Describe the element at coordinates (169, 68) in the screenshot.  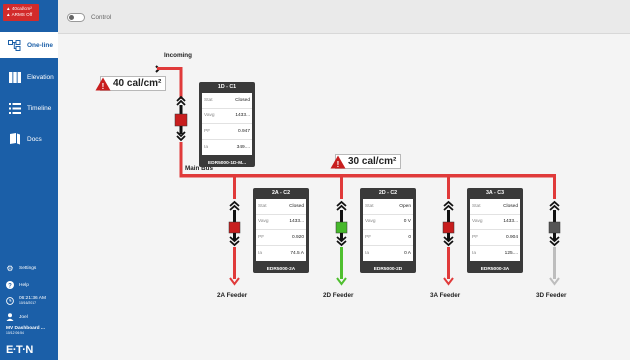
I see `incoming-line` at that location.